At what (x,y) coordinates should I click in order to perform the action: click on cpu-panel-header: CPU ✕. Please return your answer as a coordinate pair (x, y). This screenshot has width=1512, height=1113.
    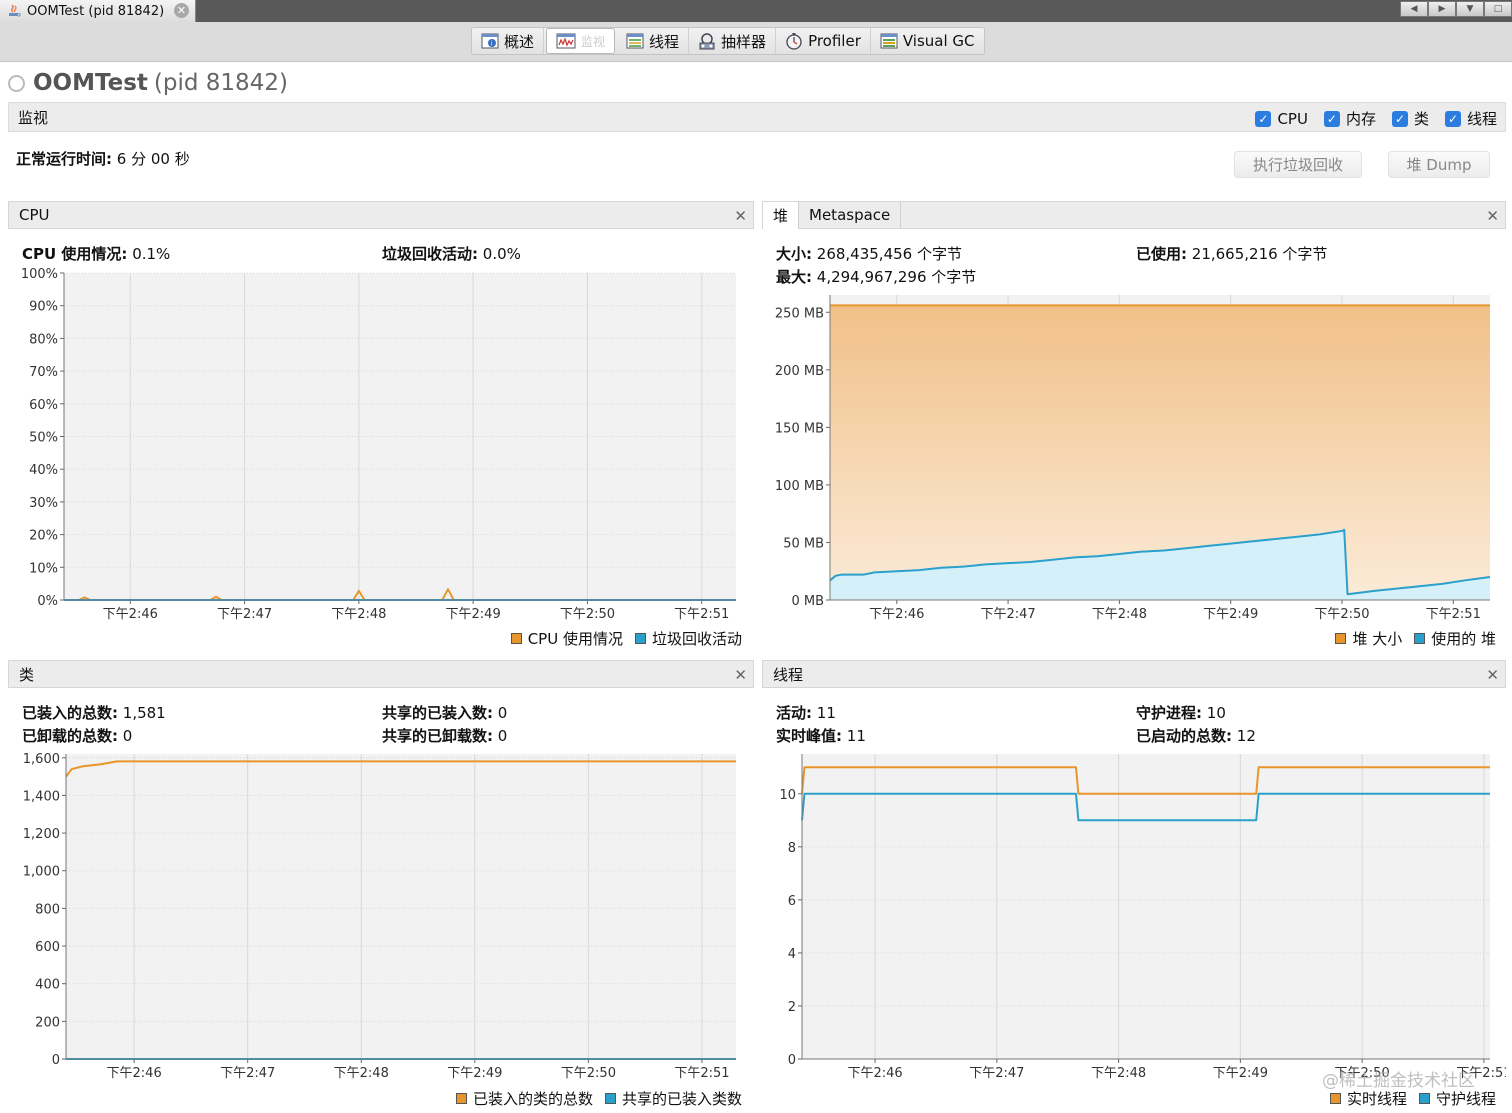
    Looking at the image, I should click on (381, 215).